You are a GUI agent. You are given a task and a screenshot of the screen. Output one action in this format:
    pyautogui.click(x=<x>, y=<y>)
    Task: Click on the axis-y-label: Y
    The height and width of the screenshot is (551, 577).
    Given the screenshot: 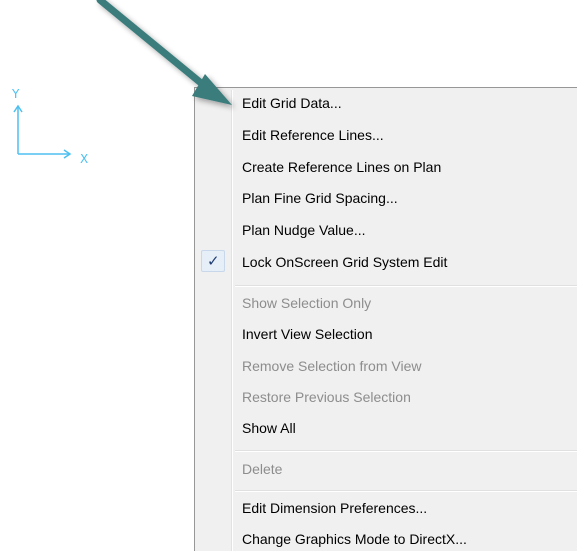 What is the action you would take?
    pyautogui.click(x=16, y=94)
    